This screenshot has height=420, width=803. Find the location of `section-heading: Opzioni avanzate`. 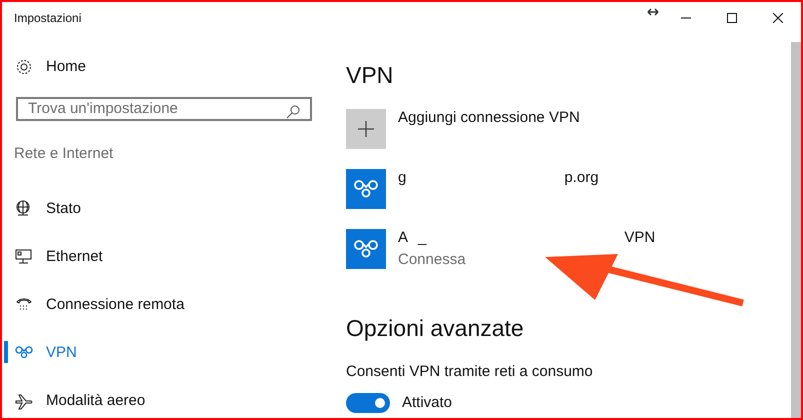

section-heading: Opzioni avanzate is located at coordinates (435, 328).